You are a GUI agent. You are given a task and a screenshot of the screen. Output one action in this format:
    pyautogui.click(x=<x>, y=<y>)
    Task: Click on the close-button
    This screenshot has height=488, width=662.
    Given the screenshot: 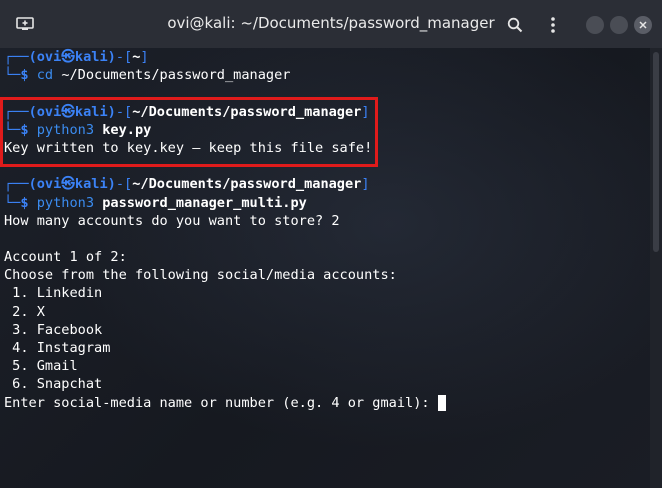 What is the action you would take?
    pyautogui.click(x=643, y=25)
    